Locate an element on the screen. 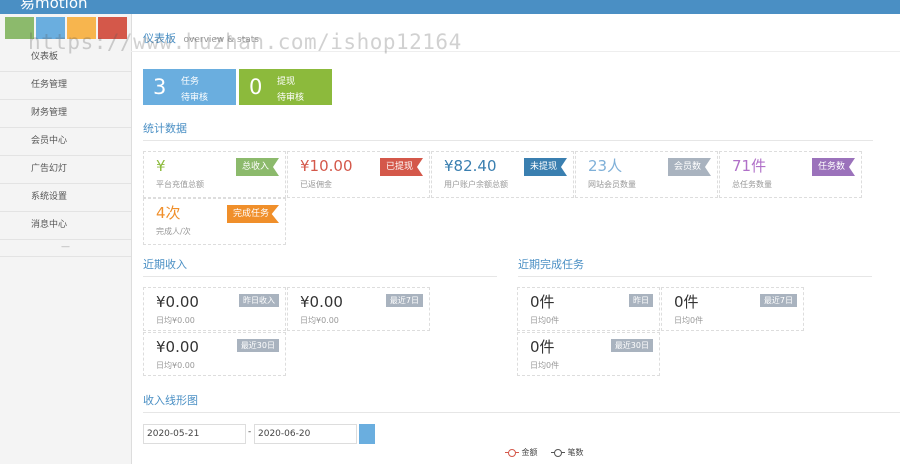 Image resolution: width=900 pixels, height=464 pixels. legend-count-icon is located at coordinates (558, 453).